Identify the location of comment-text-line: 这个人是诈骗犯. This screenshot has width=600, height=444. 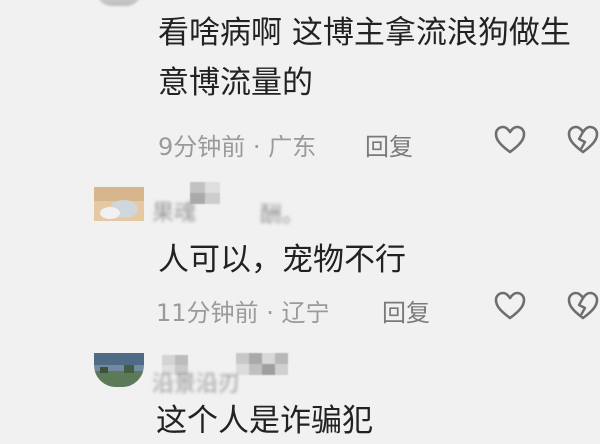
(264, 421).